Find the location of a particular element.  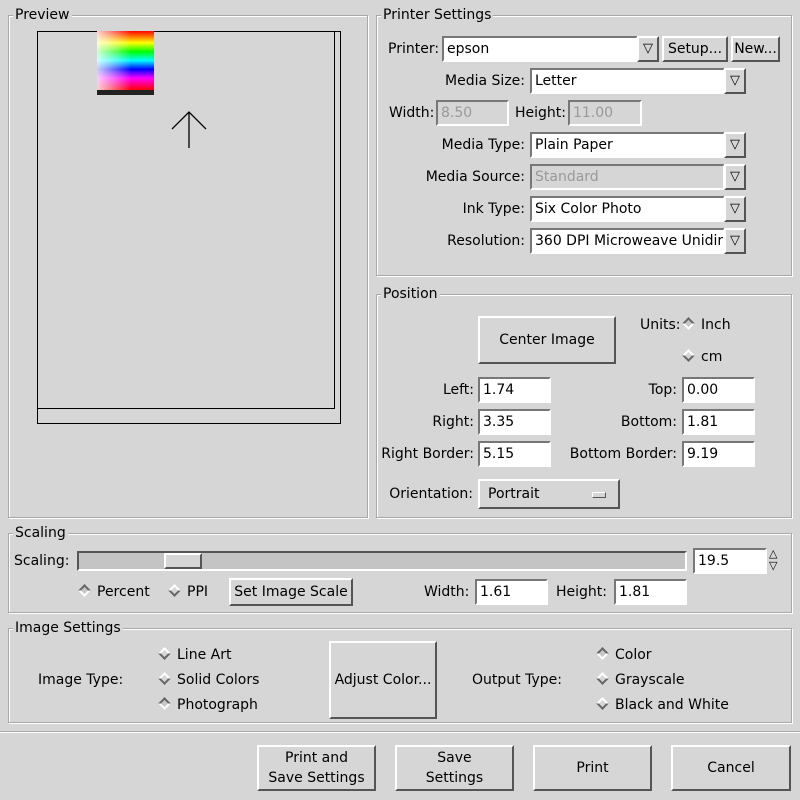

right-label: Right: is located at coordinates (453, 422).